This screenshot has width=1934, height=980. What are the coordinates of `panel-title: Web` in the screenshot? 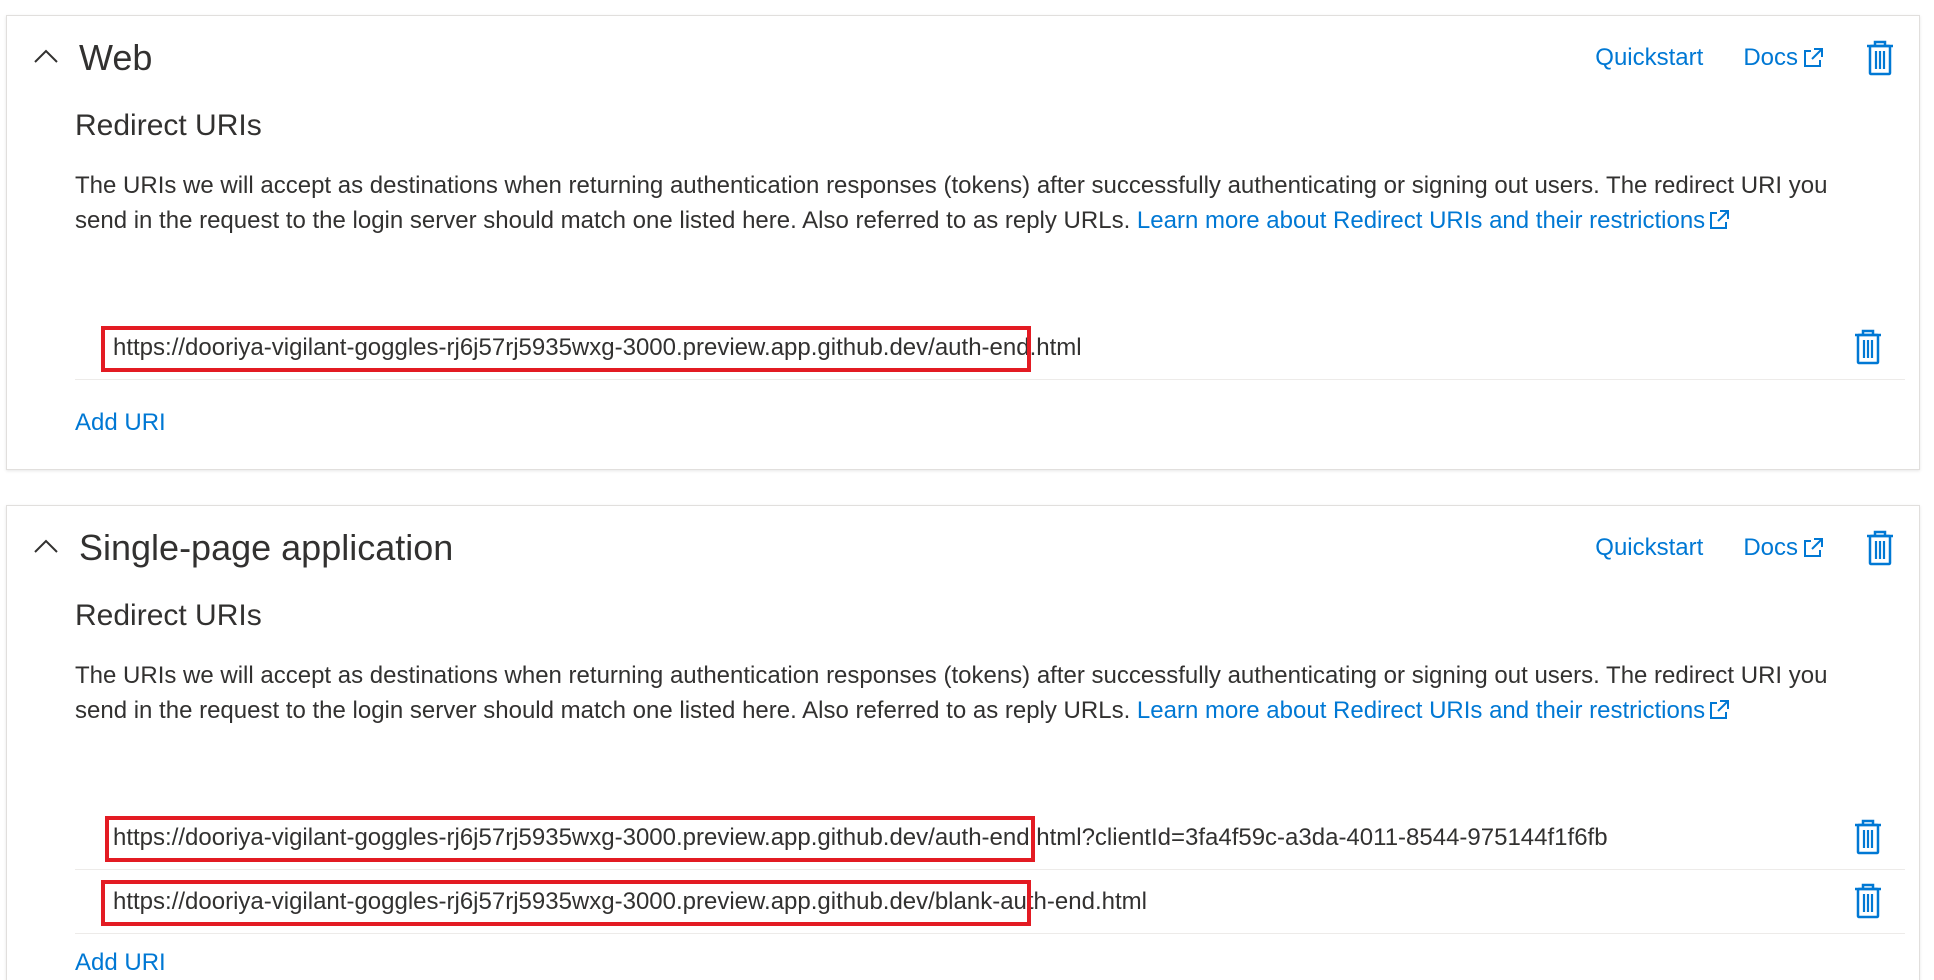 It's located at (116, 57).